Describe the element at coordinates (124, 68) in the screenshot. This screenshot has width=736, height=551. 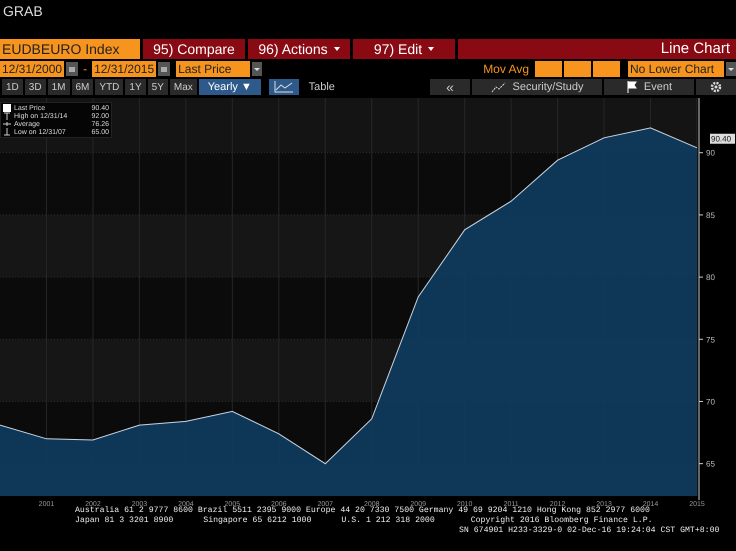
I see `end-date-field: 12/31/2015` at that location.